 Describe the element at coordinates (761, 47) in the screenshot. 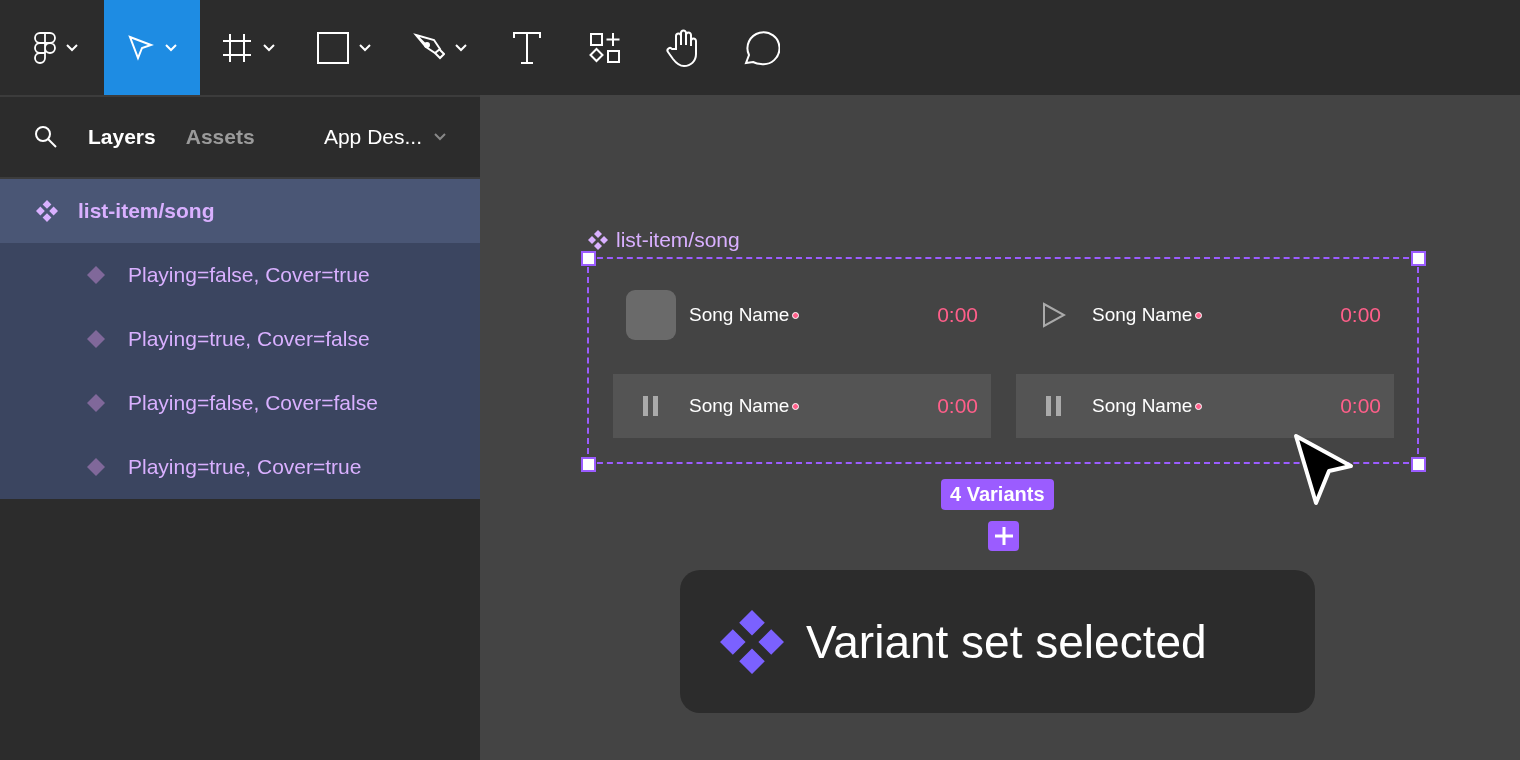

I see `comment-icon` at that location.